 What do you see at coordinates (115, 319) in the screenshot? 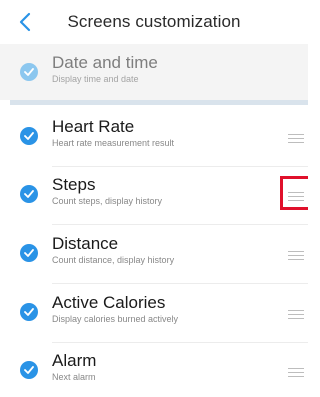
I see `item-subtitle: Display calories burned actively` at bounding box center [115, 319].